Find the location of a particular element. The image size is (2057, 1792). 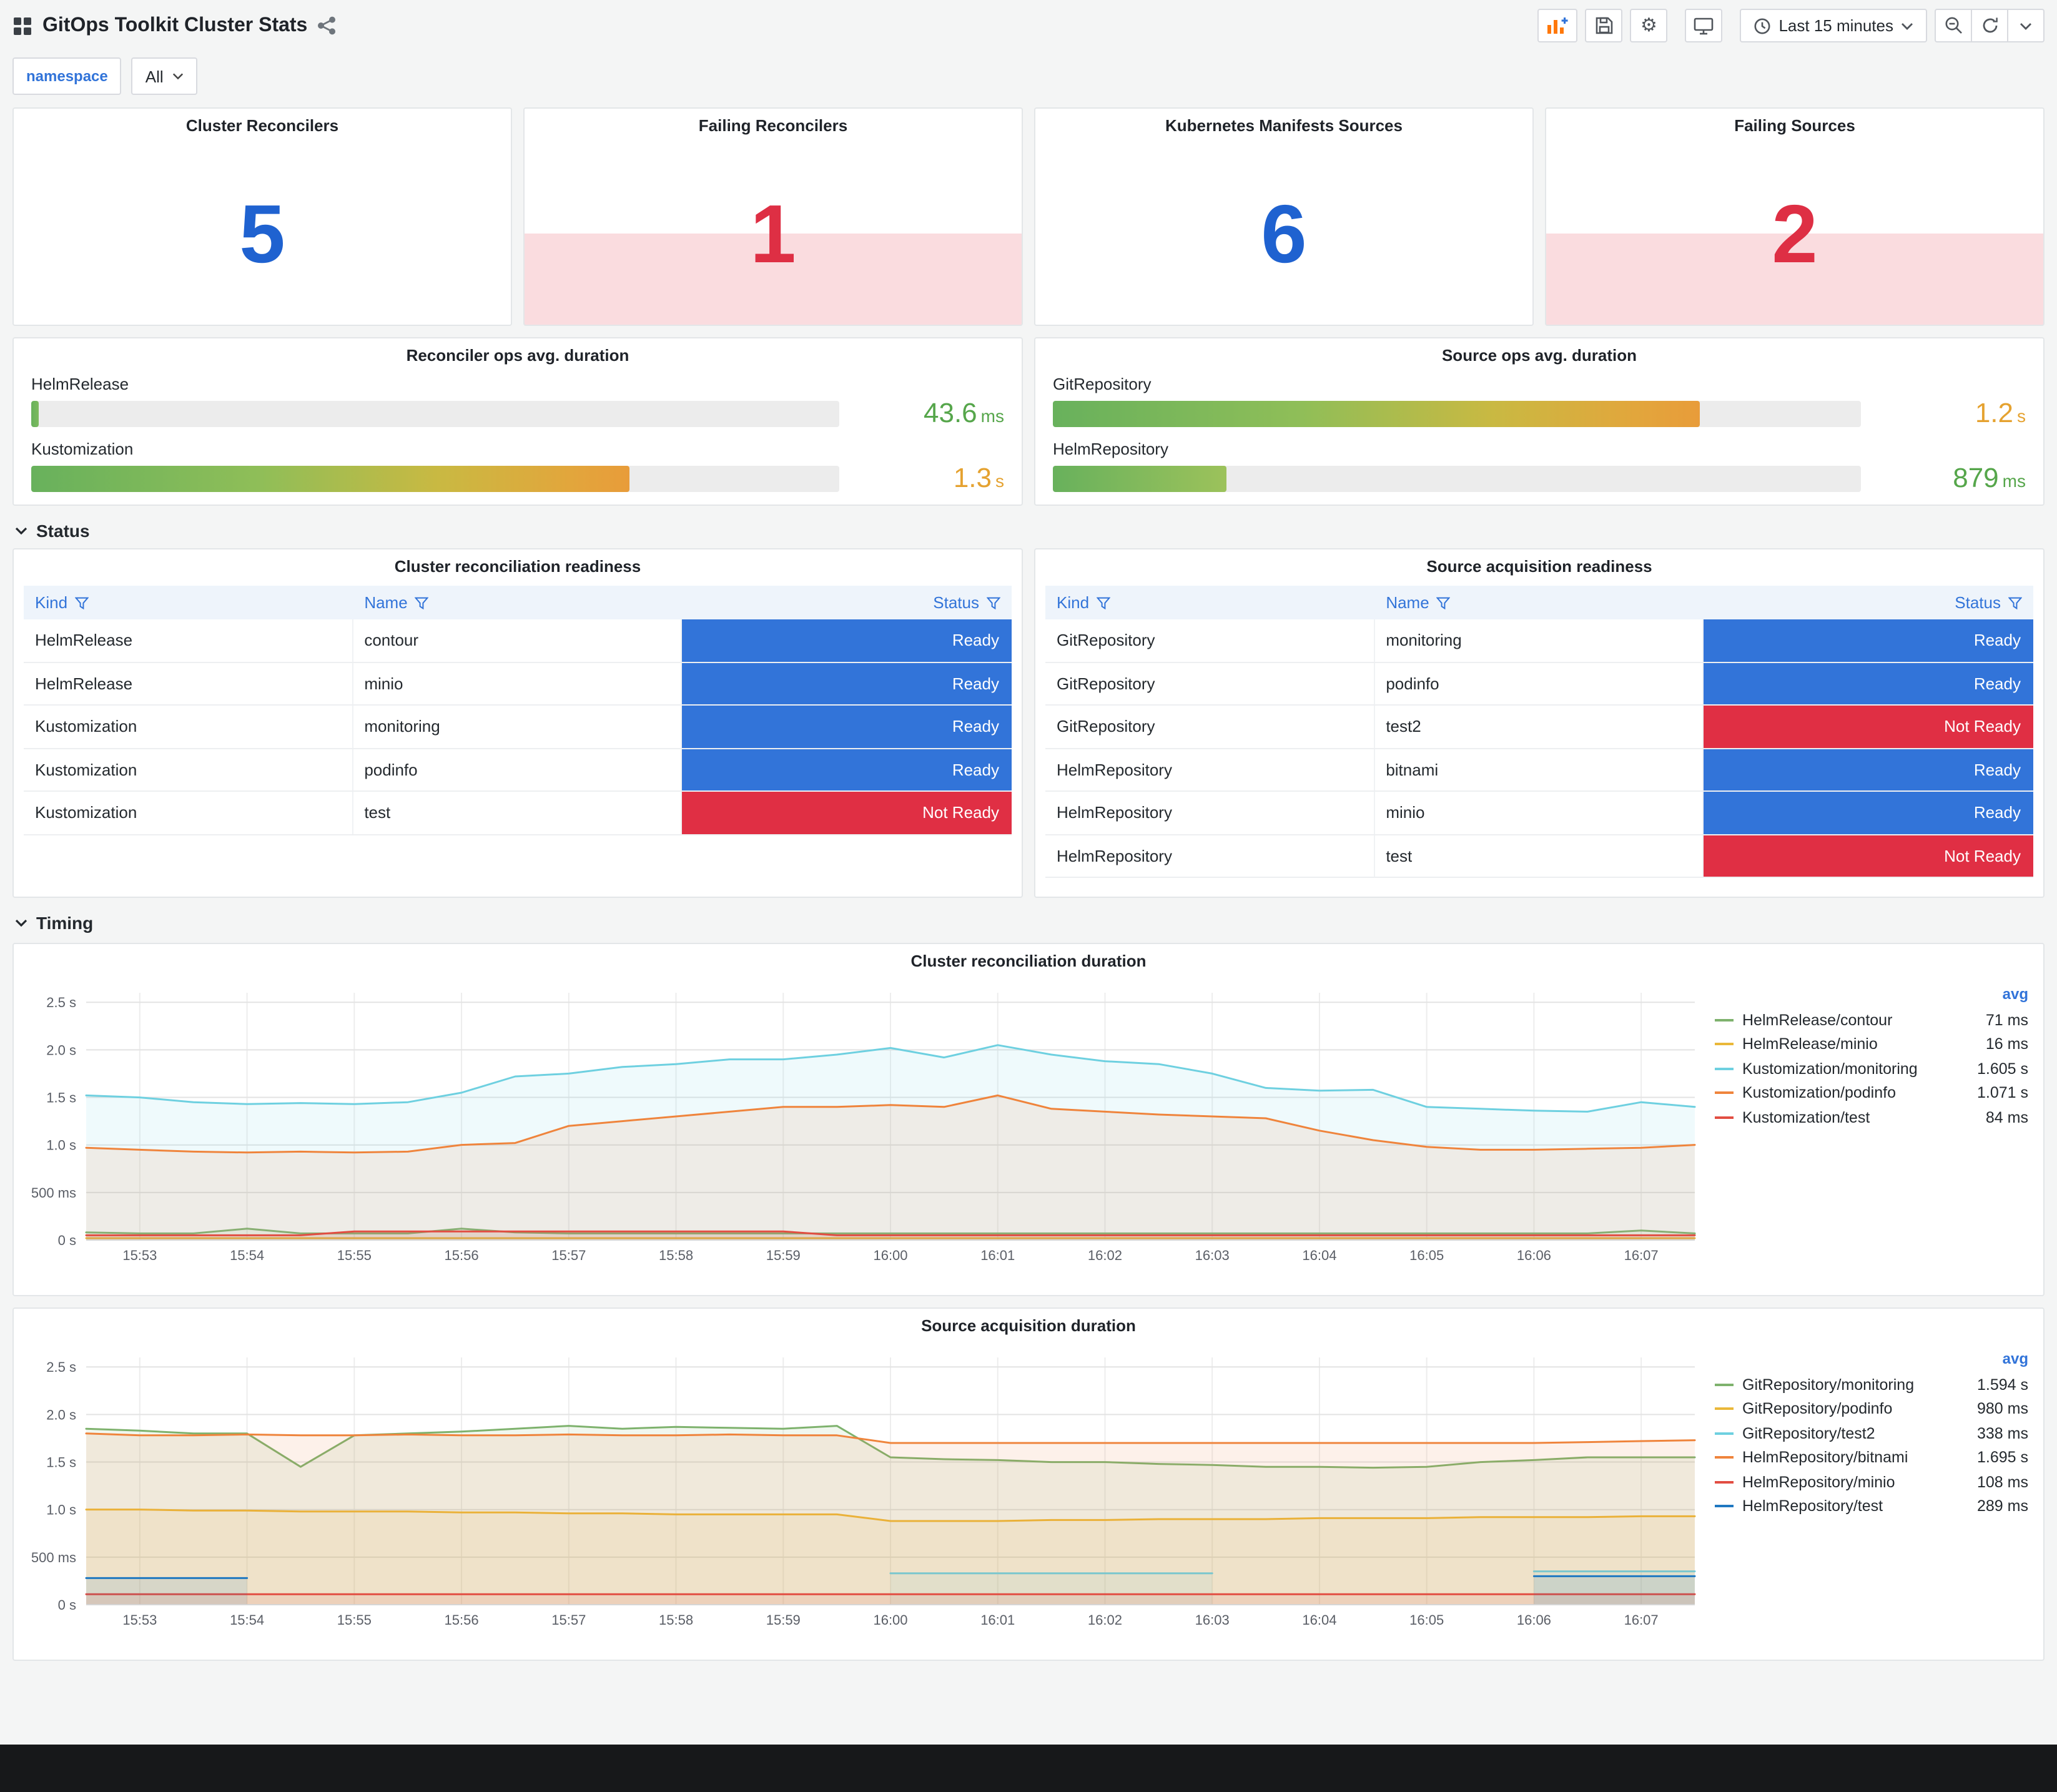

stat-panel-cluster-reconcilers: Cluster Reconcilers 5 is located at coordinates (262, 216).